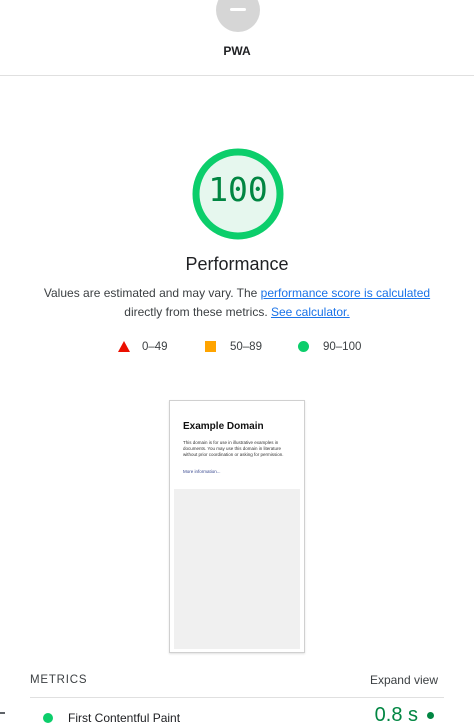 The image size is (474, 727). I want to click on pwa-gauge, so click(238, 16).